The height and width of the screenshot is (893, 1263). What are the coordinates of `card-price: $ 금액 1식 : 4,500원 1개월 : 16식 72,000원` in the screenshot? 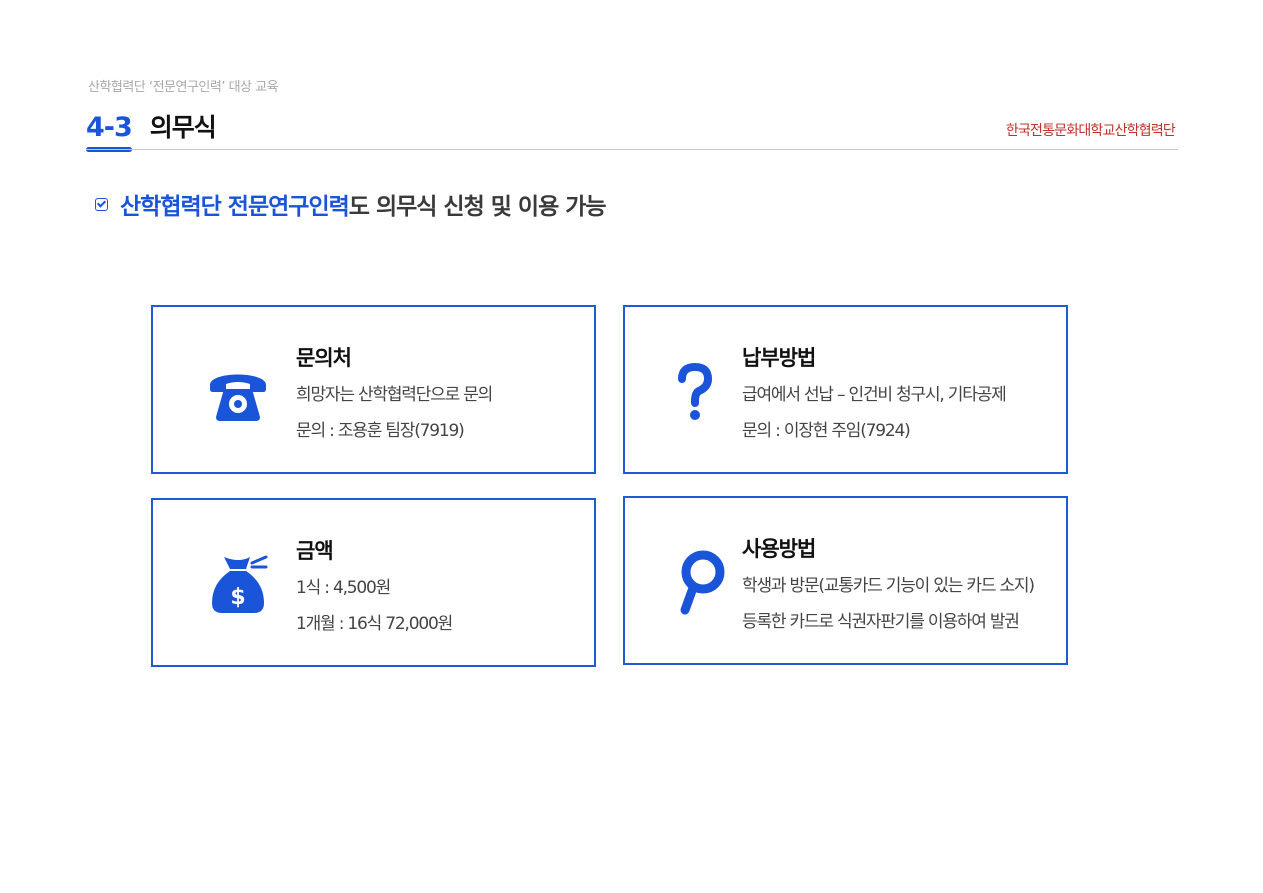 It's located at (373, 582).